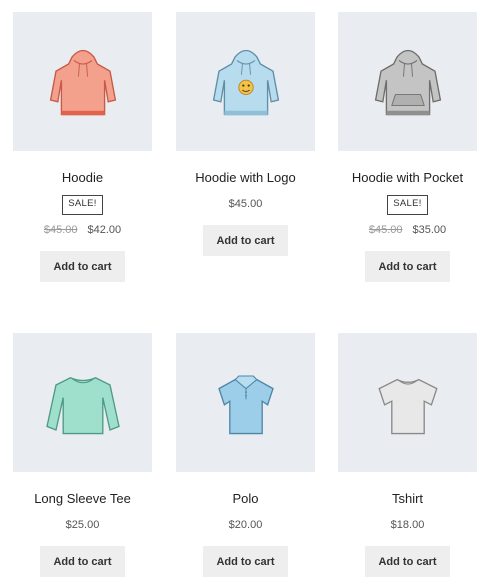 This screenshot has height=586, width=499. I want to click on hoodie-logo-icon, so click(245, 82).